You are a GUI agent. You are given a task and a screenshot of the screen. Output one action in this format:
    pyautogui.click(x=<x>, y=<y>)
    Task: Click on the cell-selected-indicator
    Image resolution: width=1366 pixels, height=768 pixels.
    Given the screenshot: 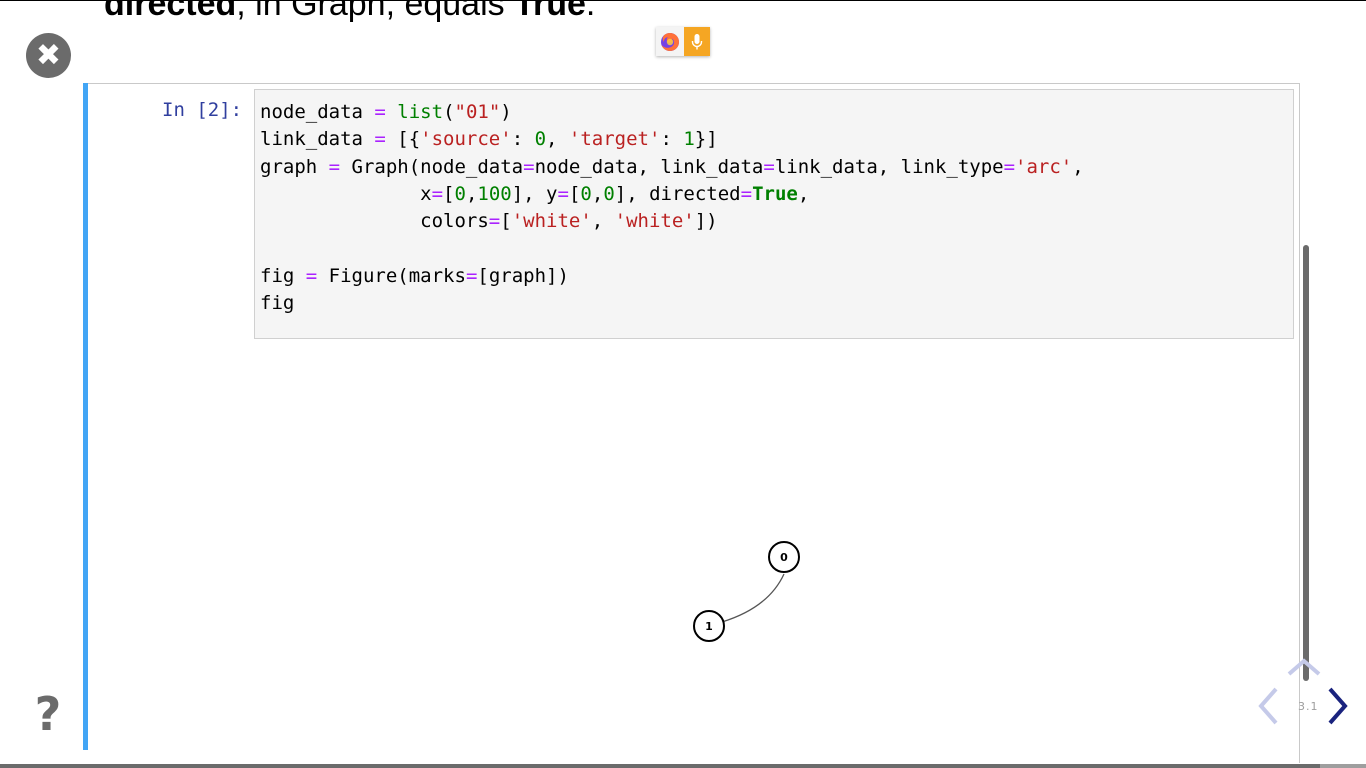 What is the action you would take?
    pyautogui.click(x=85, y=416)
    